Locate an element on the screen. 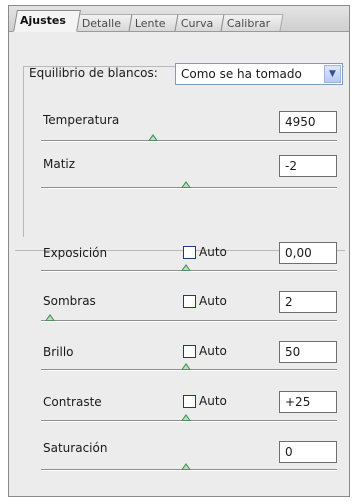 The width and height of the screenshot is (361, 504). sombras-auto-label: Auto is located at coordinates (213, 301).